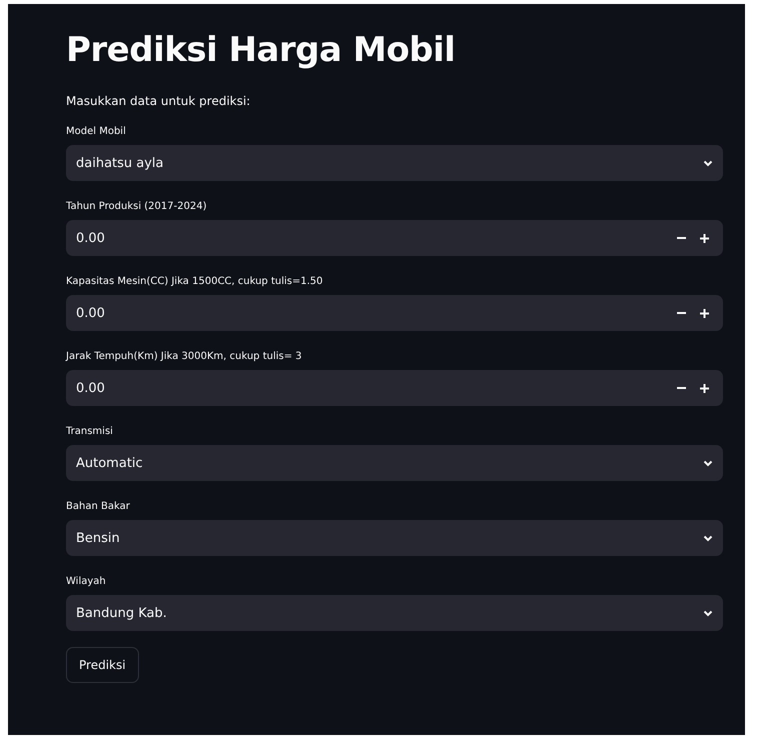 This screenshot has height=742, width=762. Describe the element at coordinates (394, 613) in the screenshot. I see `dropdown-field: Bandung Kab.` at that location.